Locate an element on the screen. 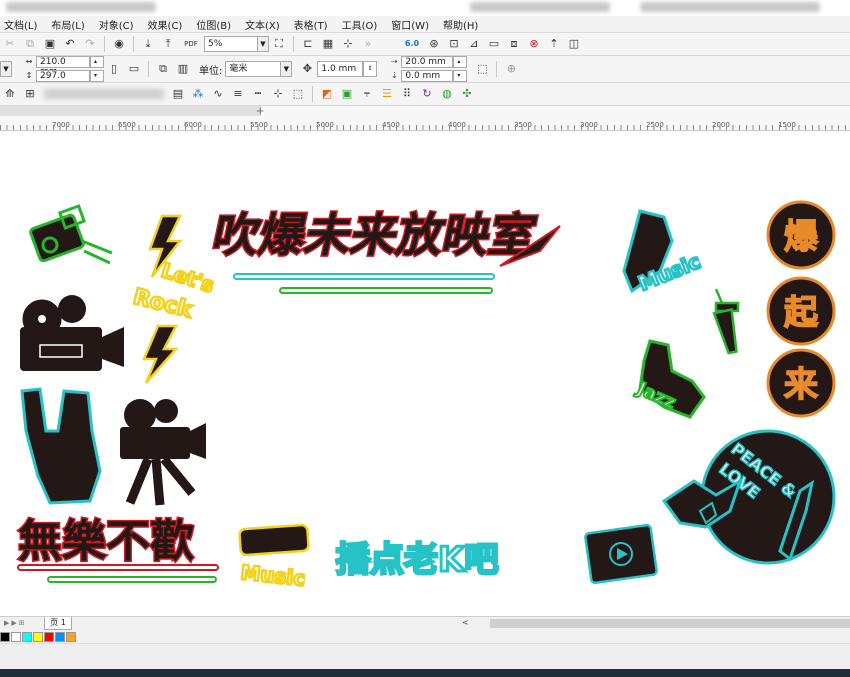 The height and width of the screenshot is (677, 850). paste-icon: ▣ is located at coordinates (50, 44).